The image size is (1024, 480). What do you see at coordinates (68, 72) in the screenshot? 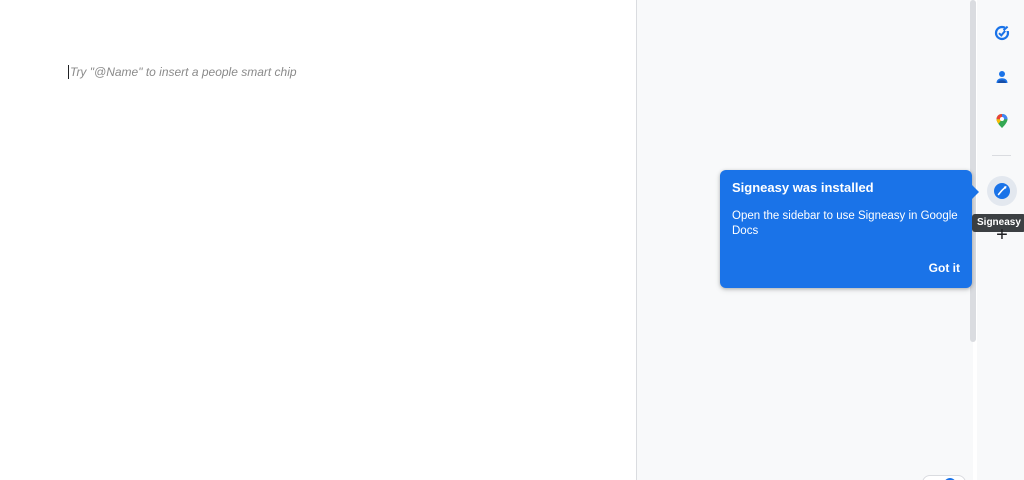
I see `text-cursor` at bounding box center [68, 72].